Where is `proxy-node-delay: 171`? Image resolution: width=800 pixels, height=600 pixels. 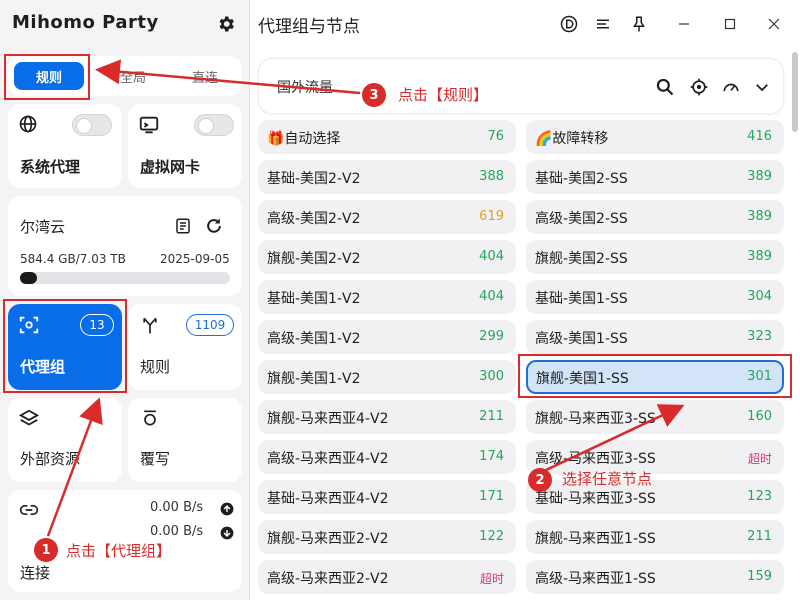 proxy-node-delay: 171 is located at coordinates (491, 496).